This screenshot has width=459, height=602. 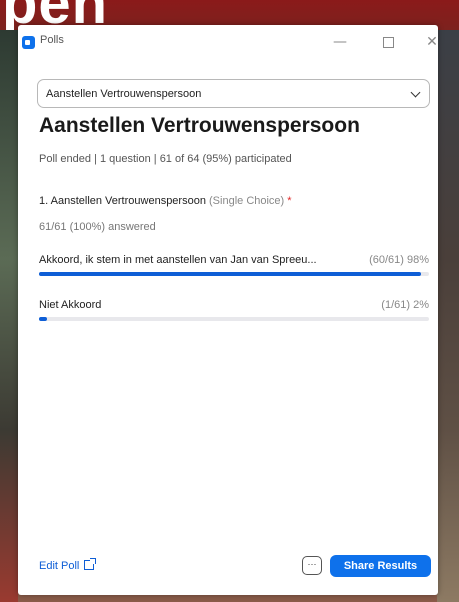 I want to click on option-result: (1/61) 2%, so click(x=405, y=305).